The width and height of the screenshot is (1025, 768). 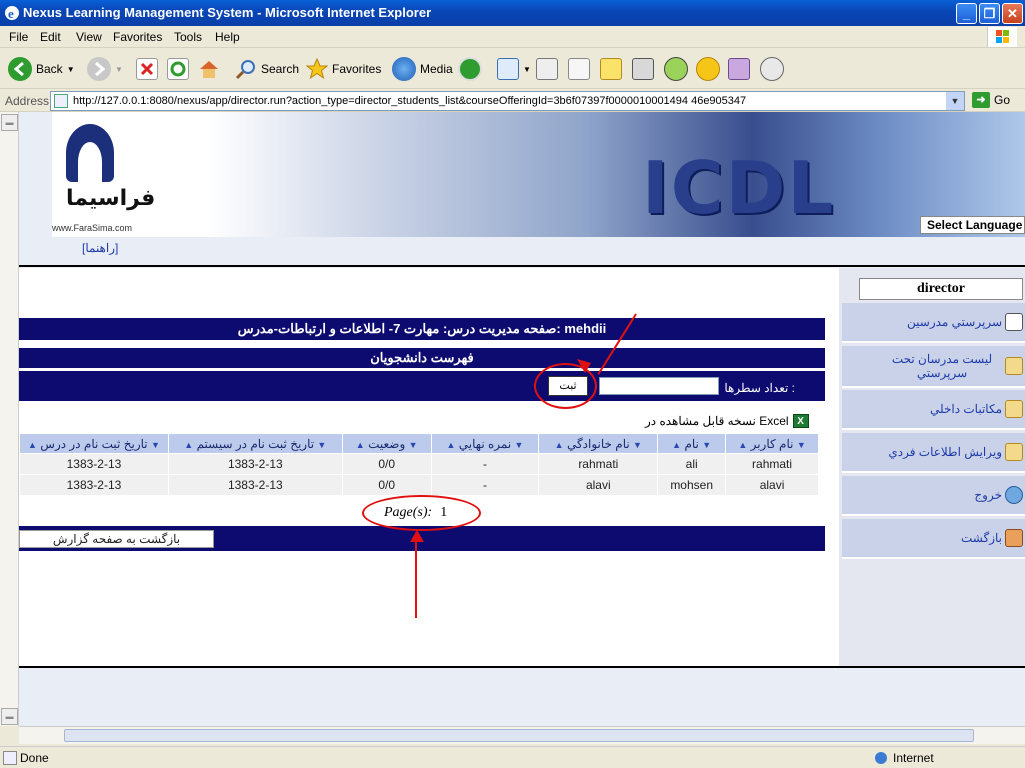 I want to click on search-button: Search, so click(x=267, y=69).